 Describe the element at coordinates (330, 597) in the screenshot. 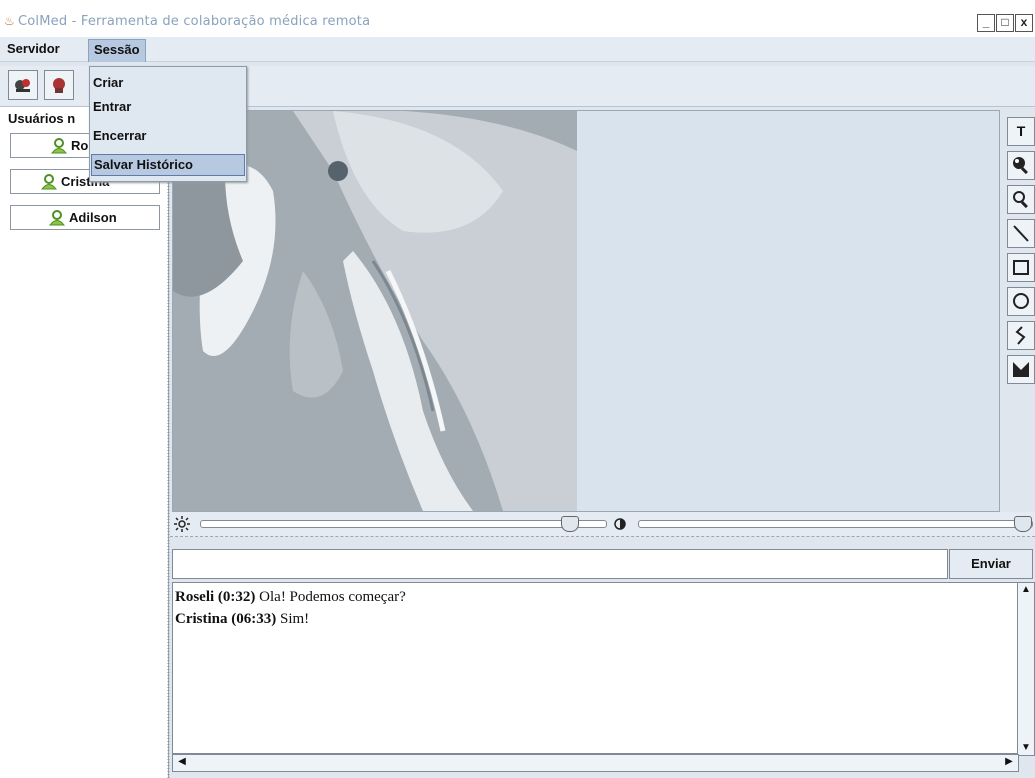

I see `chat-text: Ola! Podemos começar?` at that location.